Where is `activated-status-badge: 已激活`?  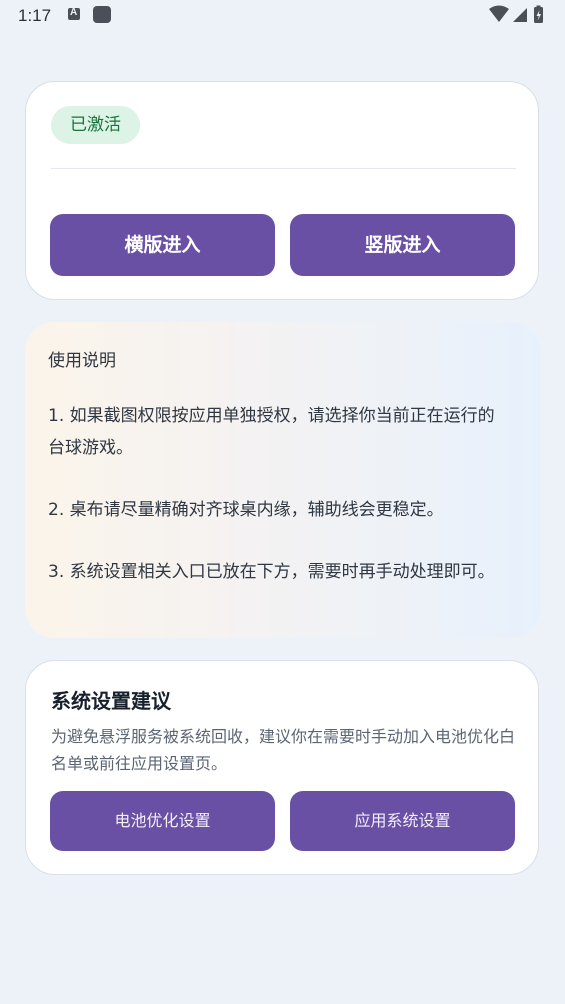
activated-status-badge: 已激活 is located at coordinates (95, 125).